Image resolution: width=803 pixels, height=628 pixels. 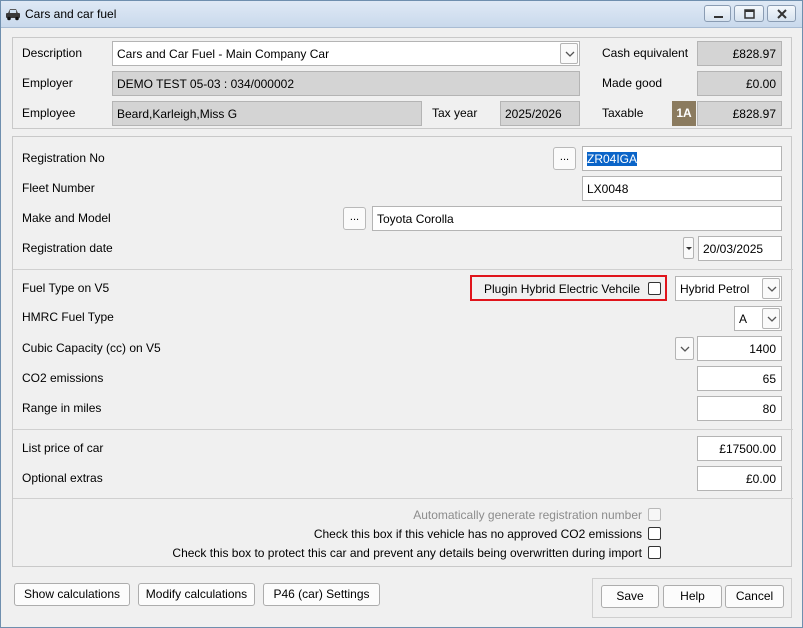 I want to click on list-price-input: £17500.00, so click(x=739, y=448).